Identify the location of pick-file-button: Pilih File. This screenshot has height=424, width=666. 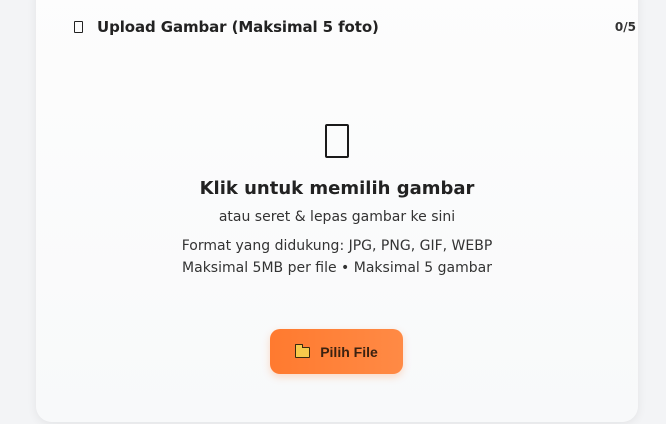
(336, 351).